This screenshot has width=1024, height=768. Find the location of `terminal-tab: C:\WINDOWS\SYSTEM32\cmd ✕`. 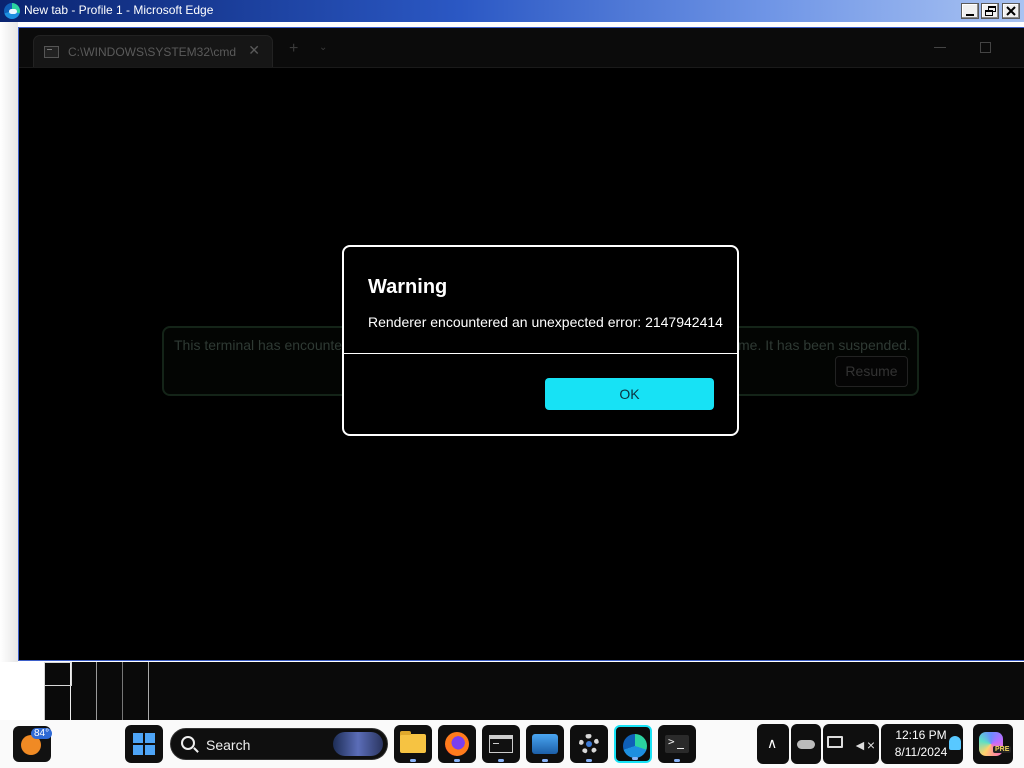

terminal-tab: C:\WINDOWS\SYSTEM32\cmd ✕ is located at coordinates (153, 51).